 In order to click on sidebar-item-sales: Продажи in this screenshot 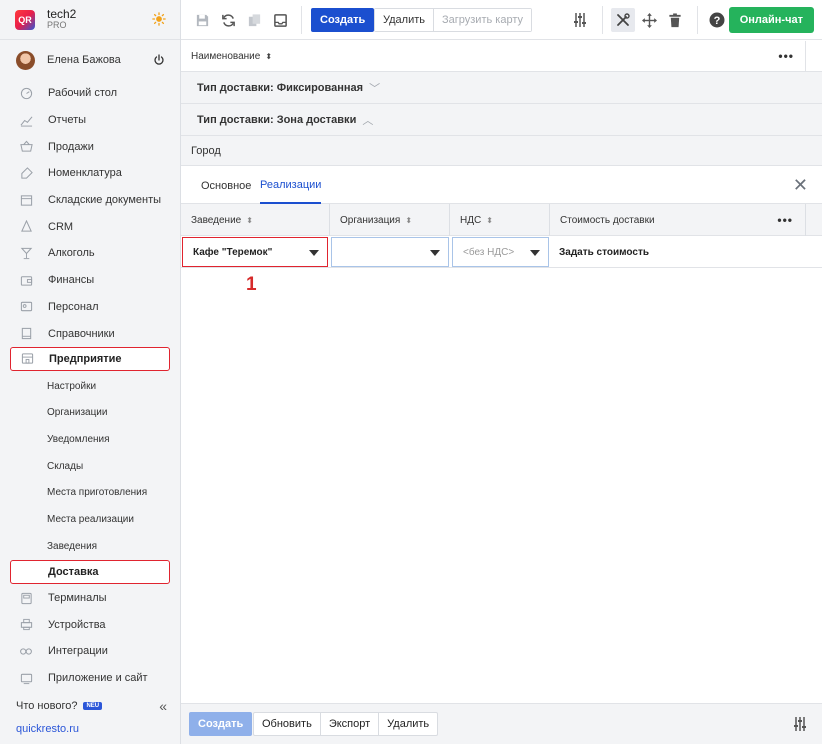, I will do `click(90, 146)`.